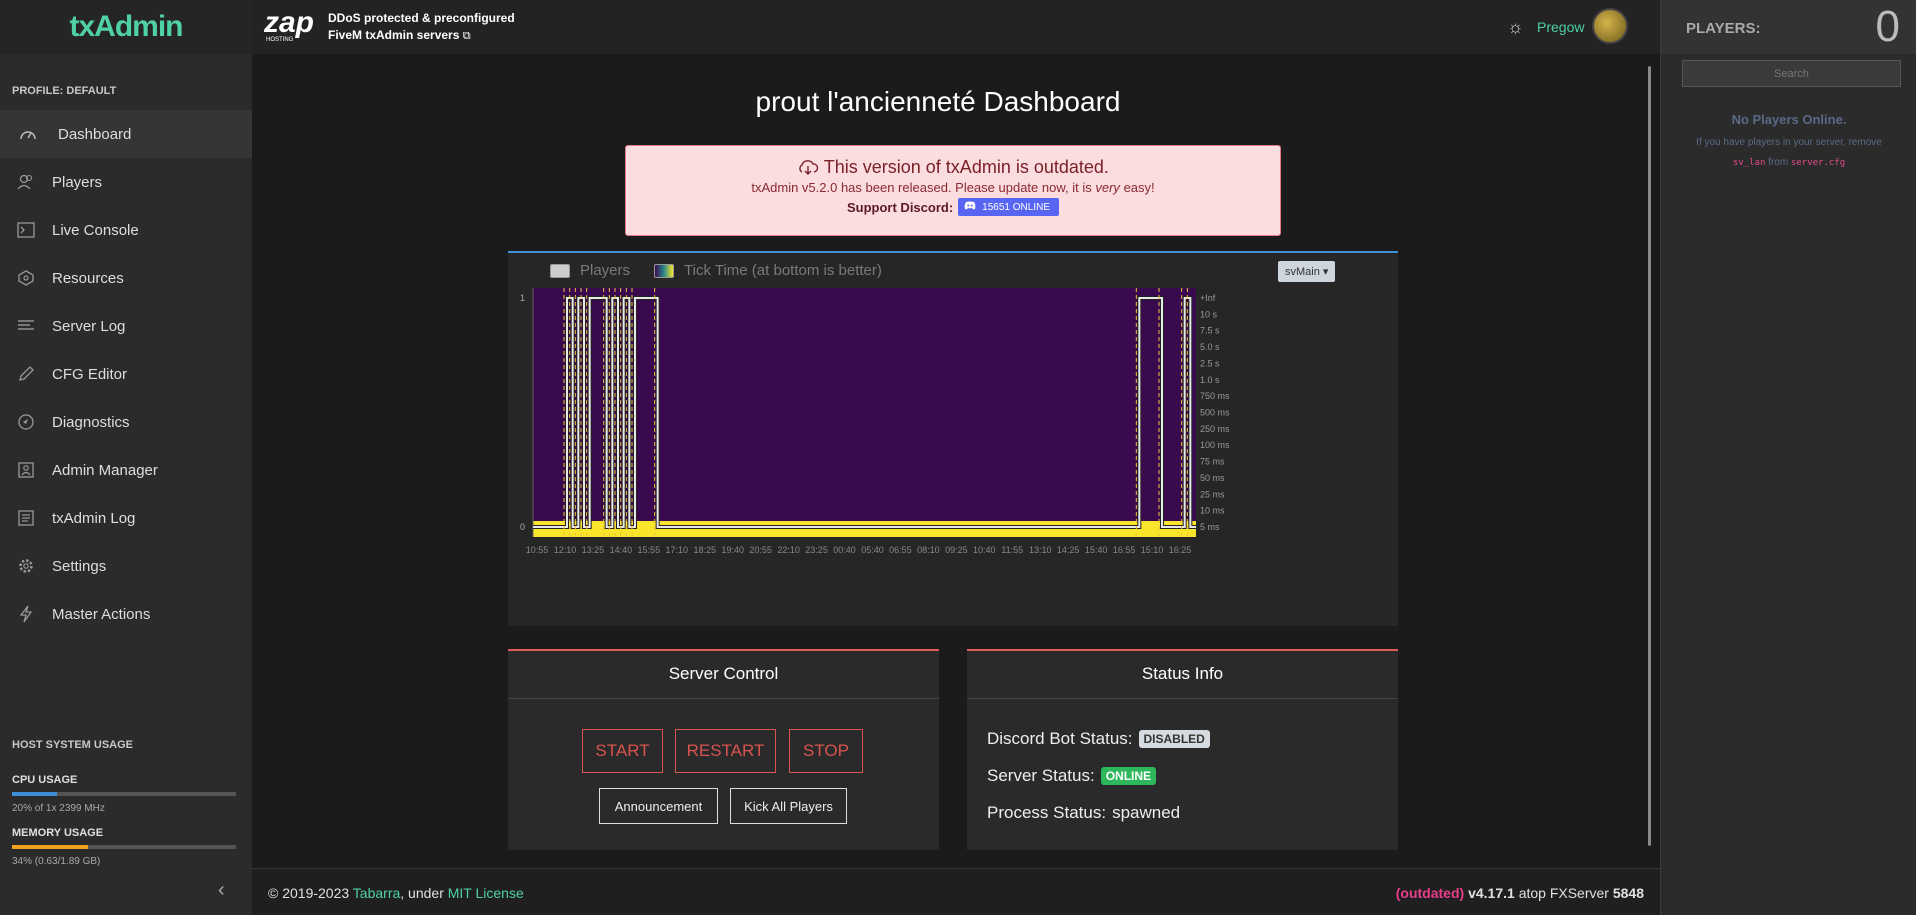 Image resolution: width=1916 pixels, height=915 pixels. What do you see at coordinates (622, 751) in the screenshot?
I see `start-button: START` at bounding box center [622, 751].